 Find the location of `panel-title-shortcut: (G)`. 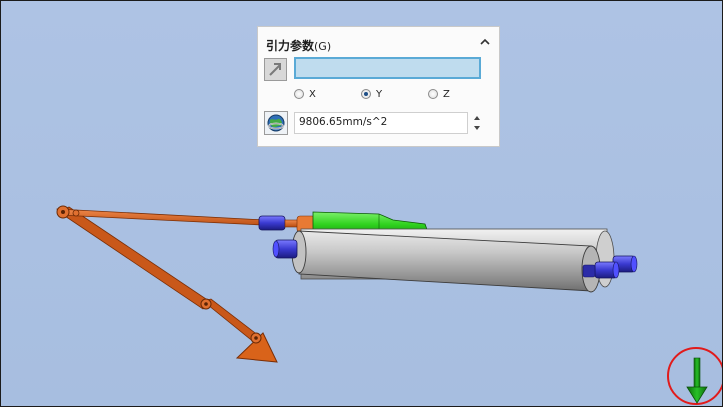

panel-title-shortcut: (G) is located at coordinates (323, 46).